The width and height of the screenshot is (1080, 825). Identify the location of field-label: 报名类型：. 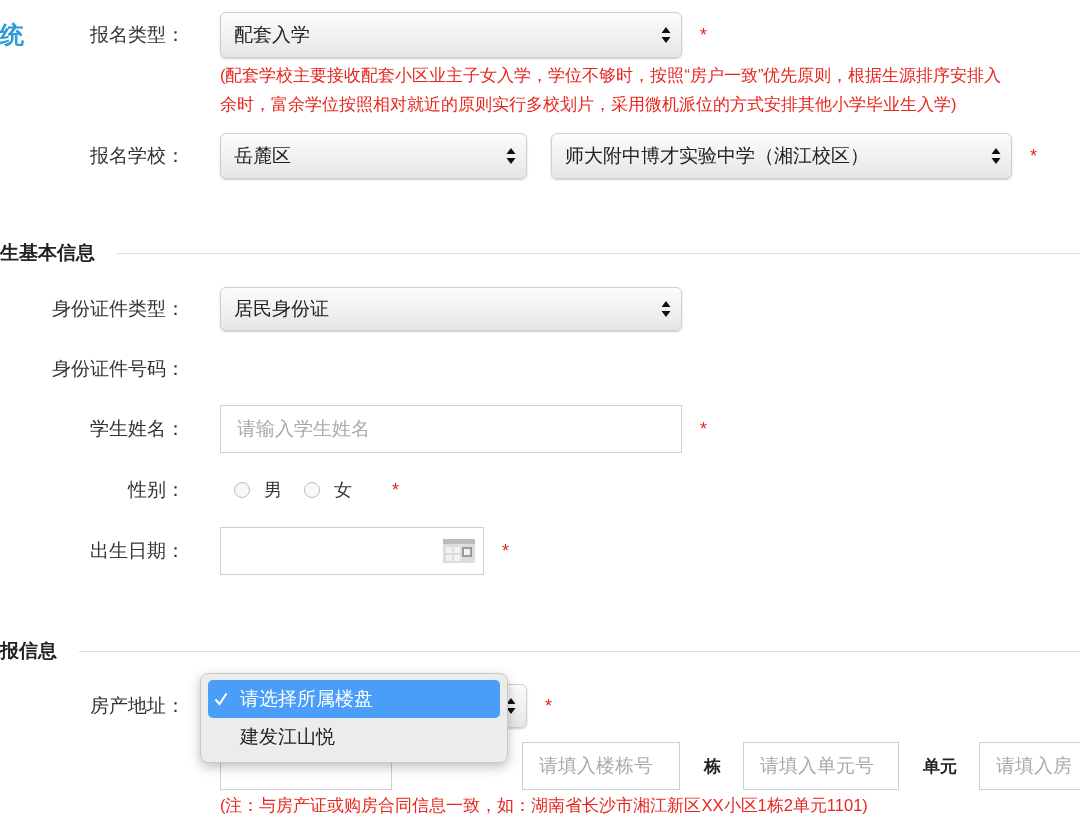
(137, 35).